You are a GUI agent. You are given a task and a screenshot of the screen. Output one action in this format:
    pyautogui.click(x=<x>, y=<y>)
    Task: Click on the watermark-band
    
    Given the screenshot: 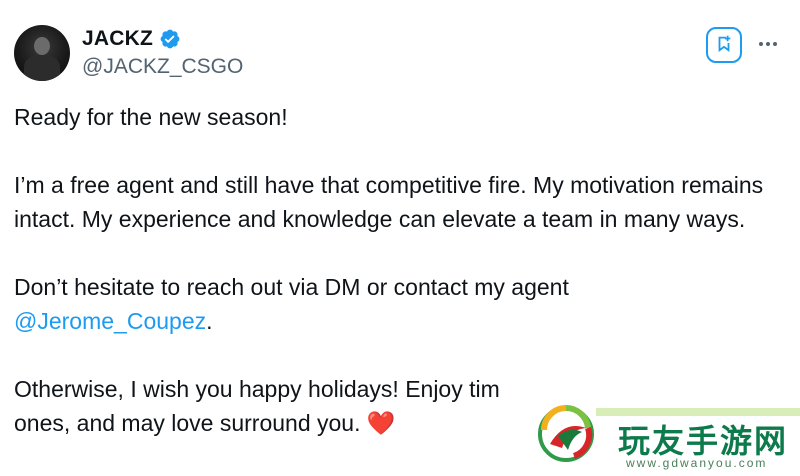 What is the action you would take?
    pyautogui.click(x=698, y=412)
    